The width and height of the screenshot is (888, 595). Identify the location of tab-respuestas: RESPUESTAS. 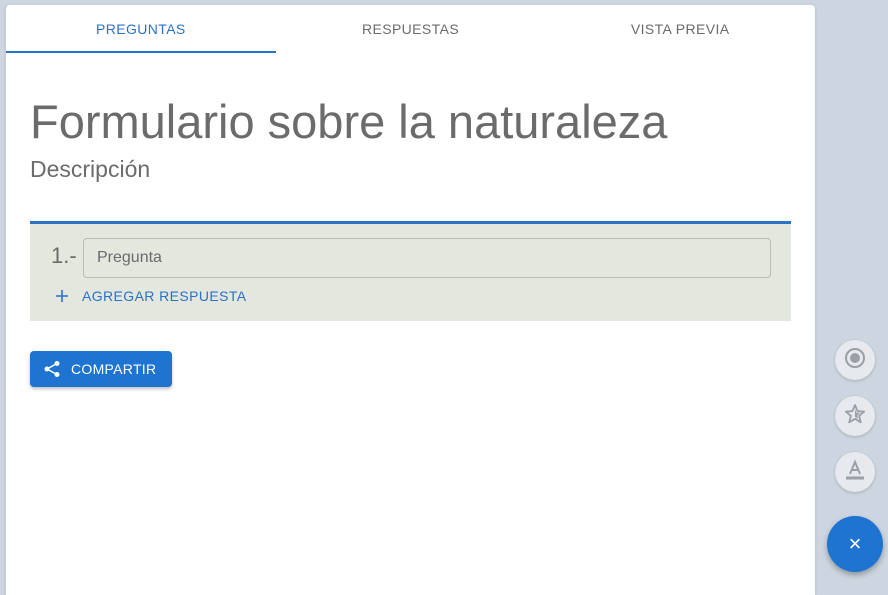
(411, 29).